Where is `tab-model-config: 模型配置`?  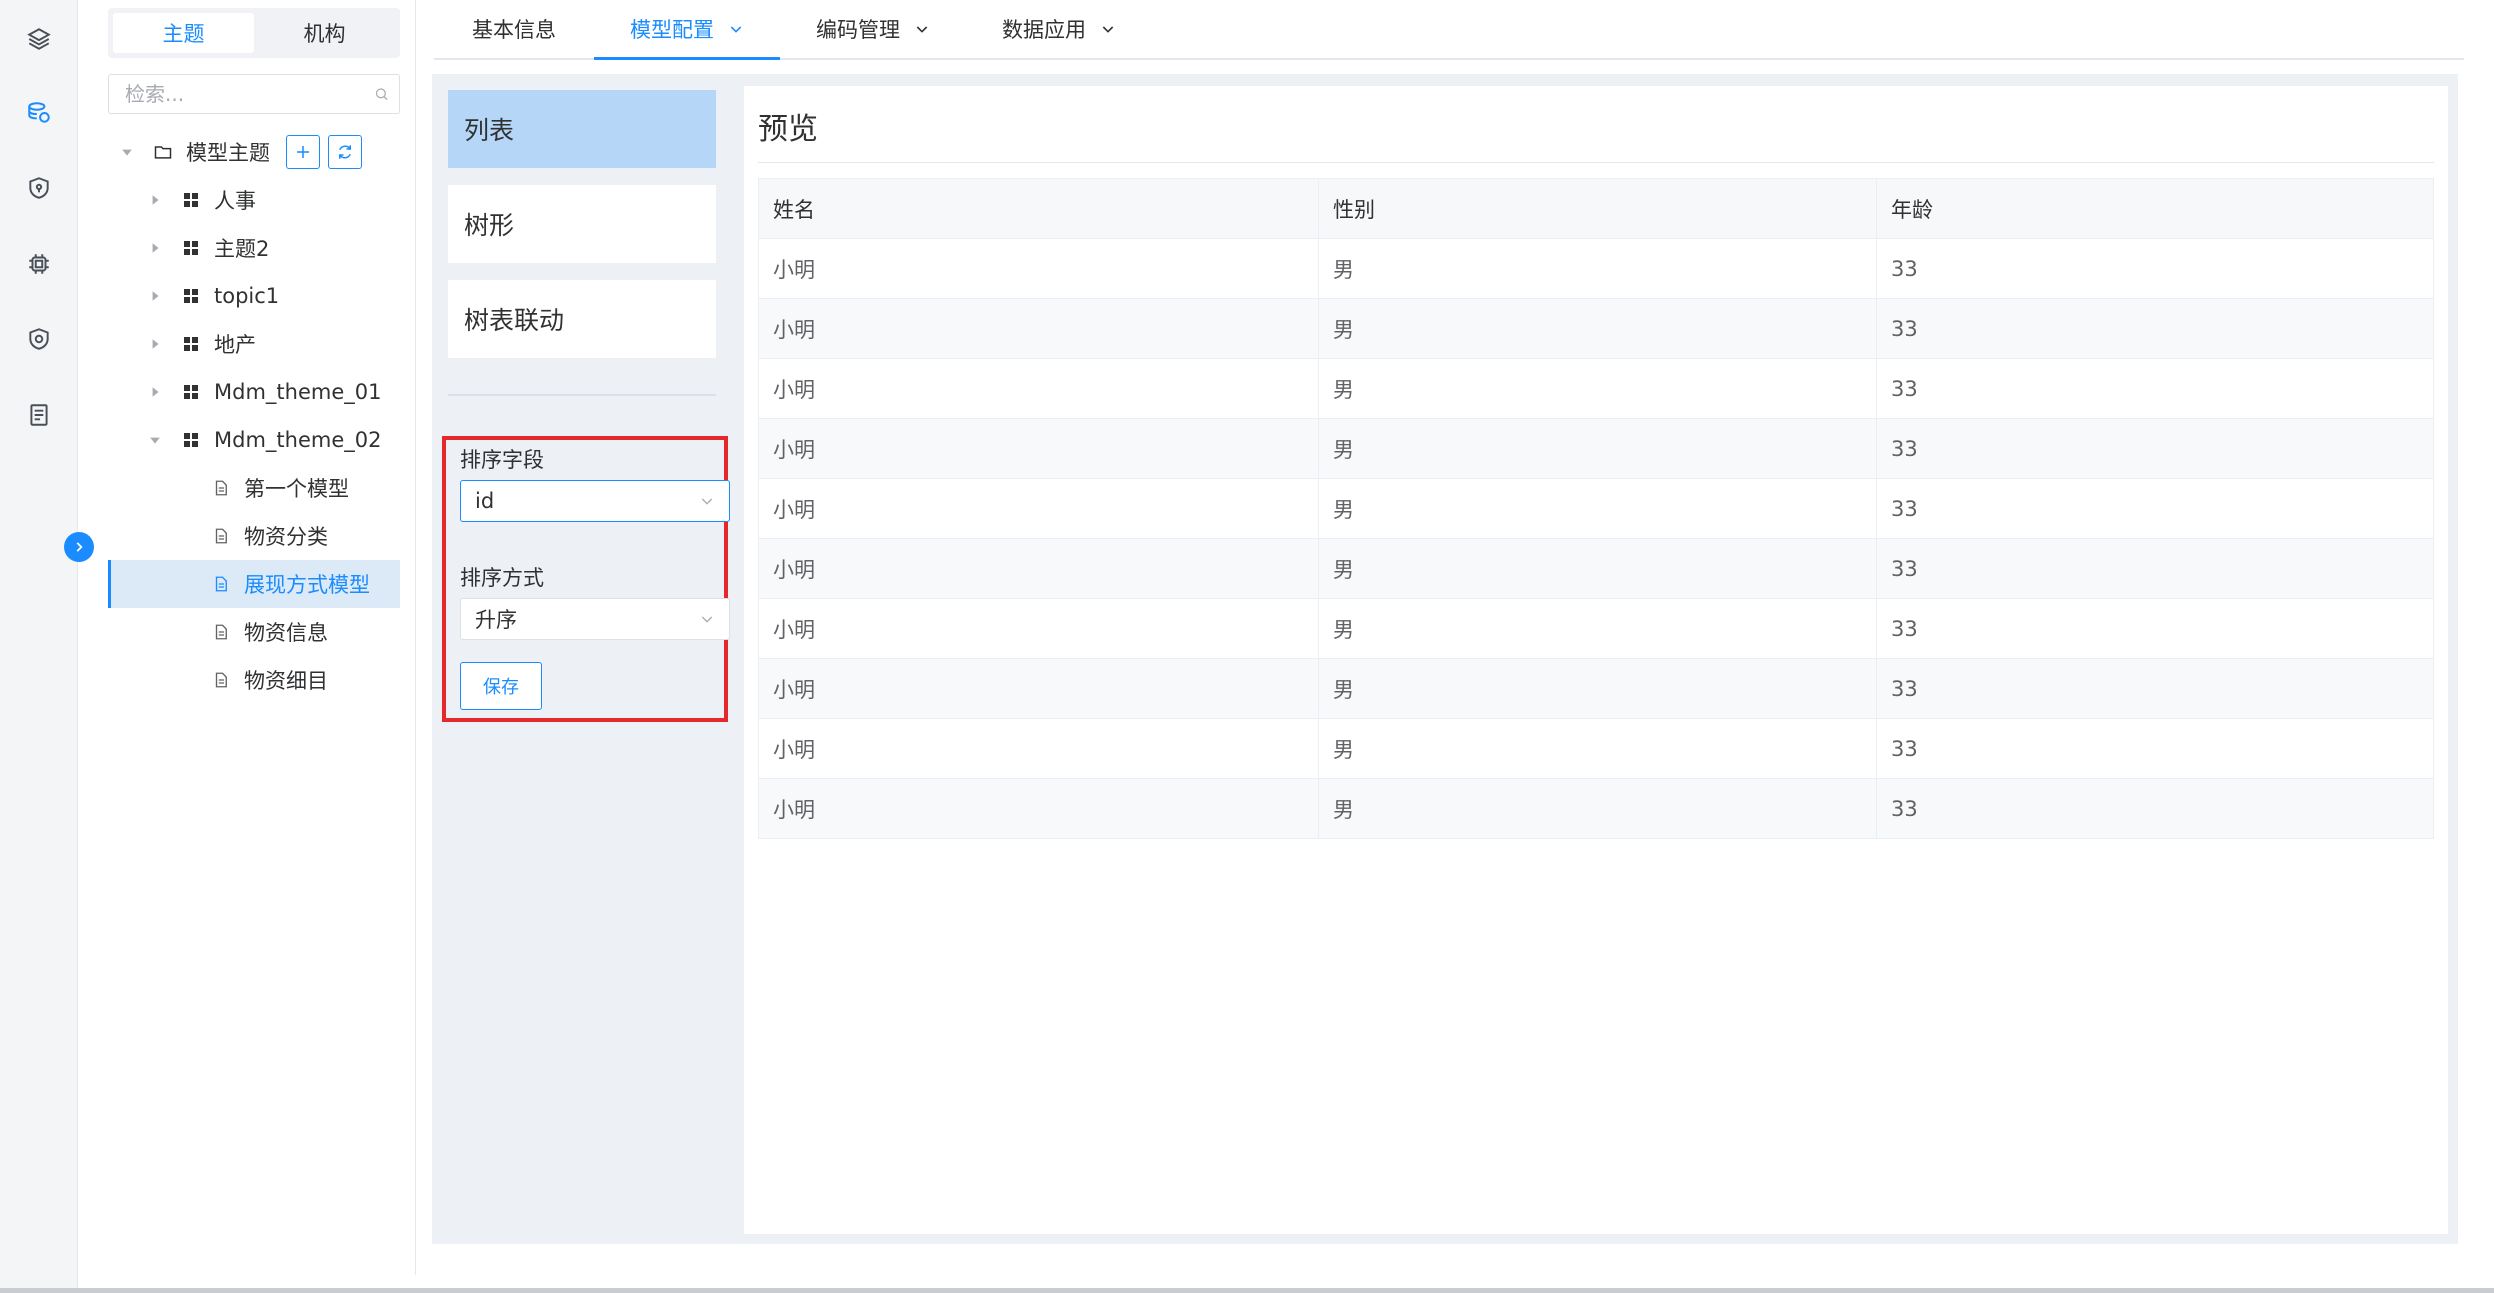
tab-model-config: 模型配置 is located at coordinates (687, 30).